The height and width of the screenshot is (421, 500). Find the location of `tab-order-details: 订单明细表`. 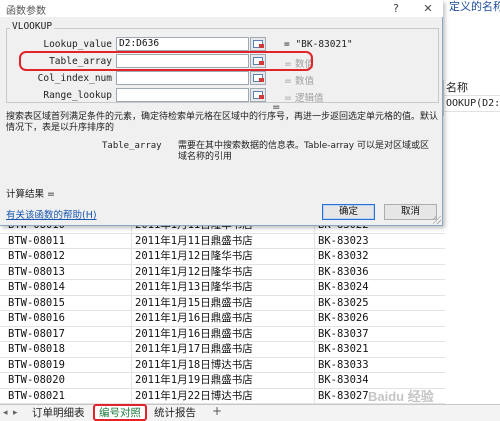

tab-order-details: 订单明细表 is located at coordinates (58, 413).